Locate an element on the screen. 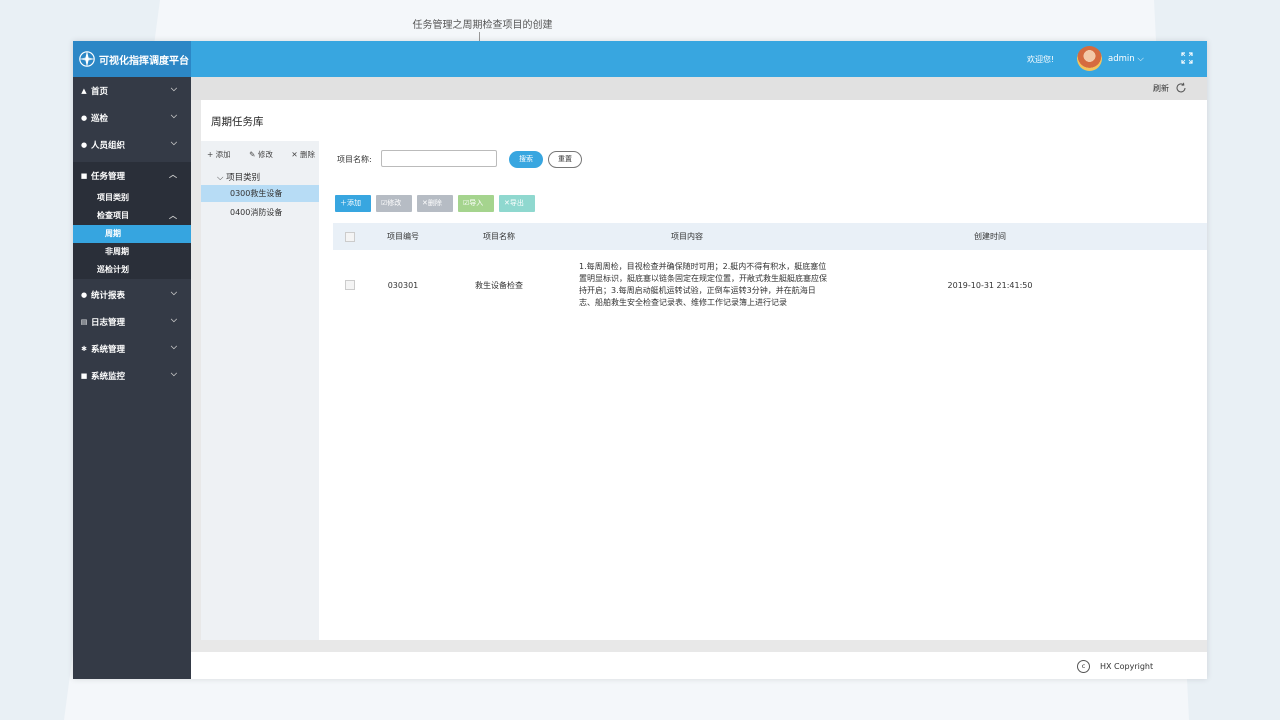  panel-title: 周期任务库 is located at coordinates (237, 122).